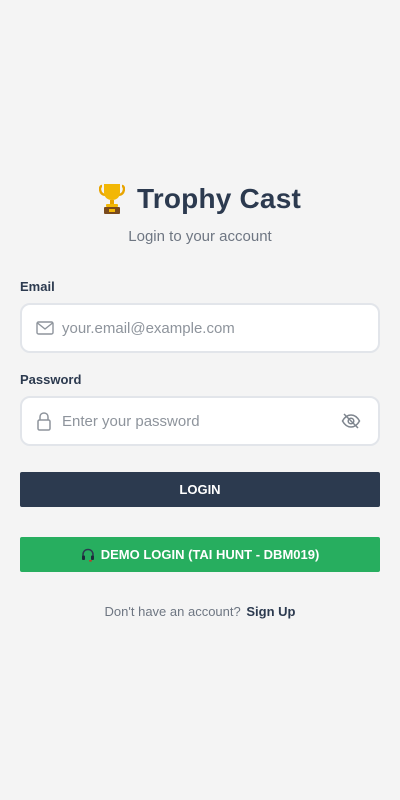 The width and height of the screenshot is (400, 800). Describe the element at coordinates (51, 379) in the screenshot. I see `password-label: Password` at that location.